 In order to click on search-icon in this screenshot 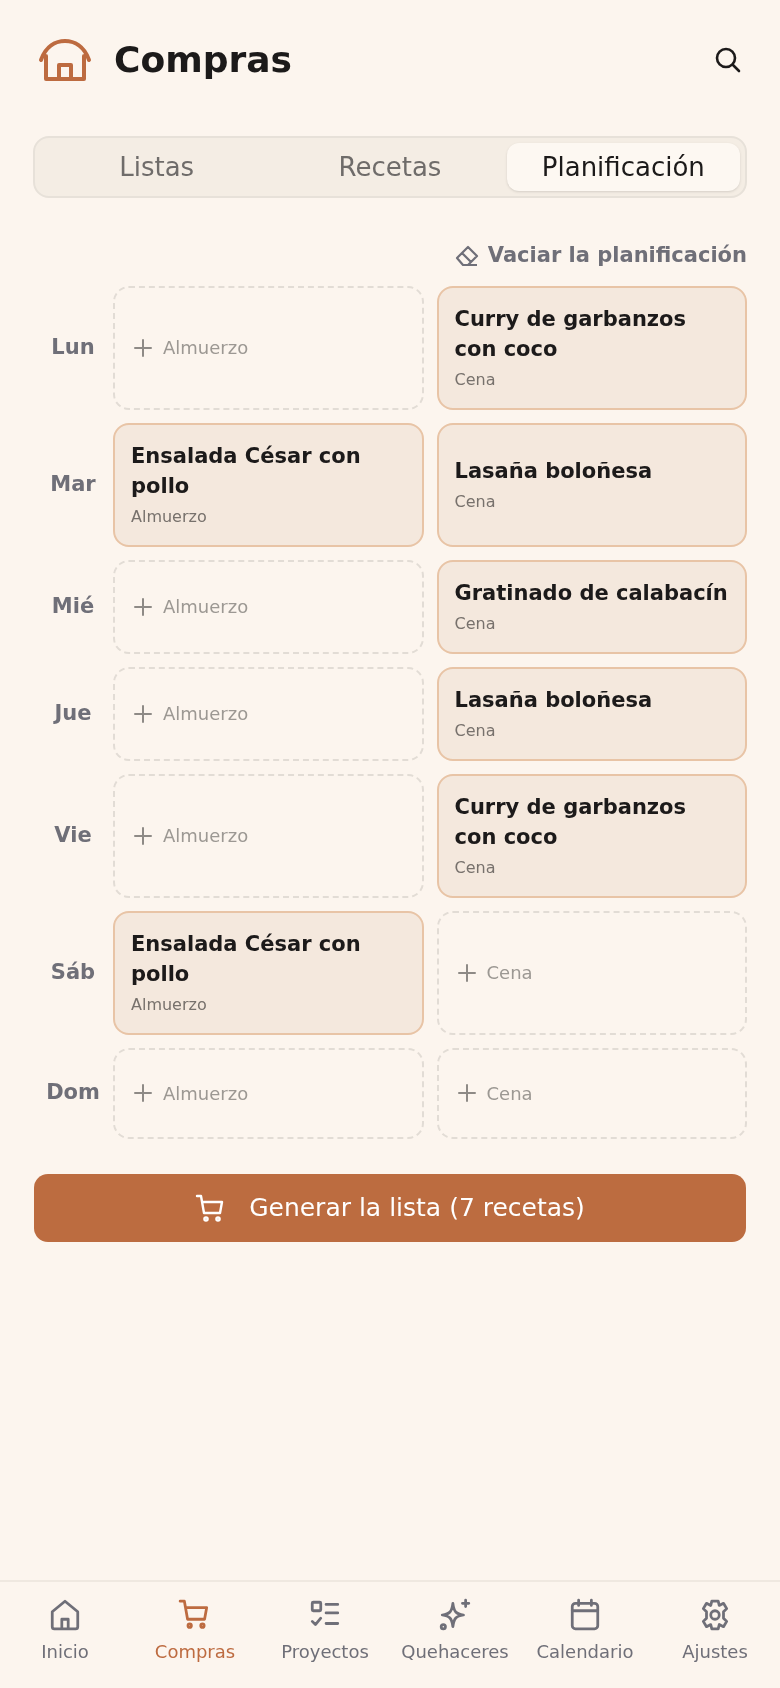, I will do `click(728, 60)`.